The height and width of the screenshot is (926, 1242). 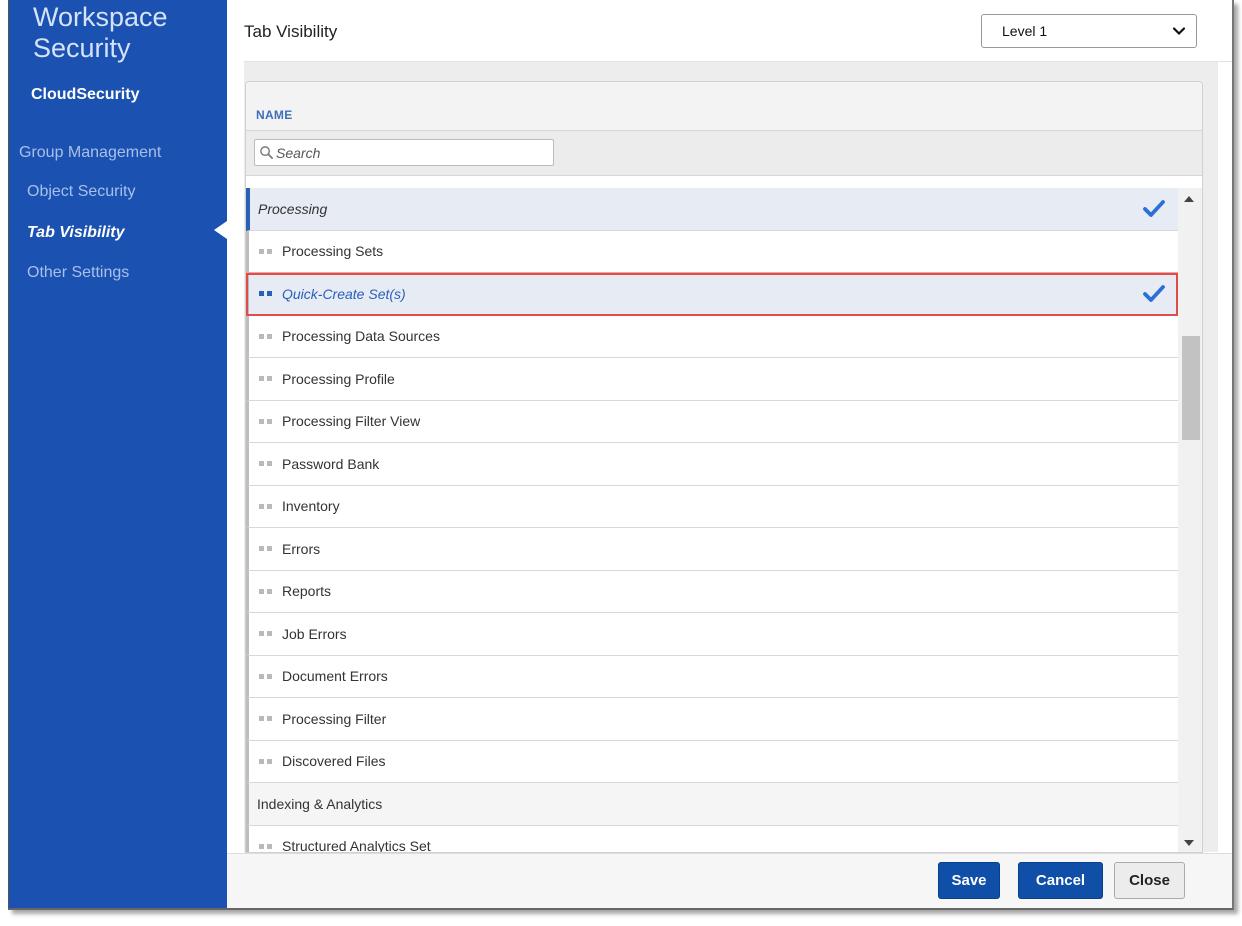 I want to click on row-label: Structured Analytics Set, so click(x=356, y=845).